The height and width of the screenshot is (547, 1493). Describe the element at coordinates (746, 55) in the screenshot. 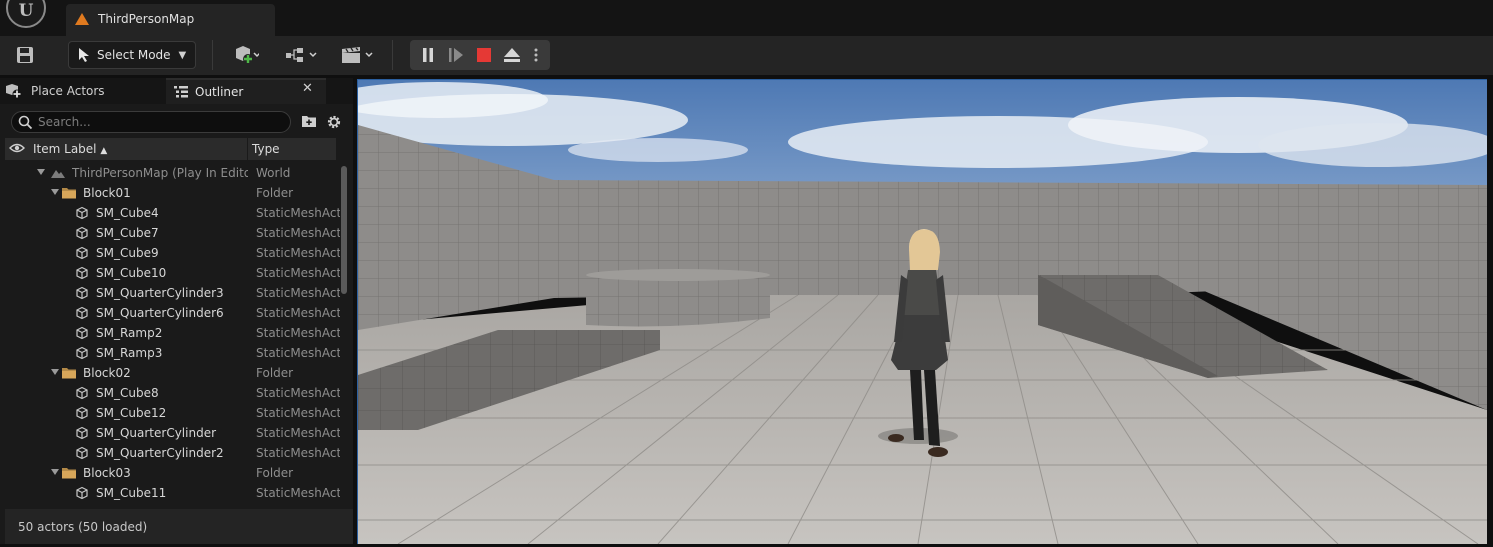

I see `main-toolbar: Select Mode ▼` at that location.